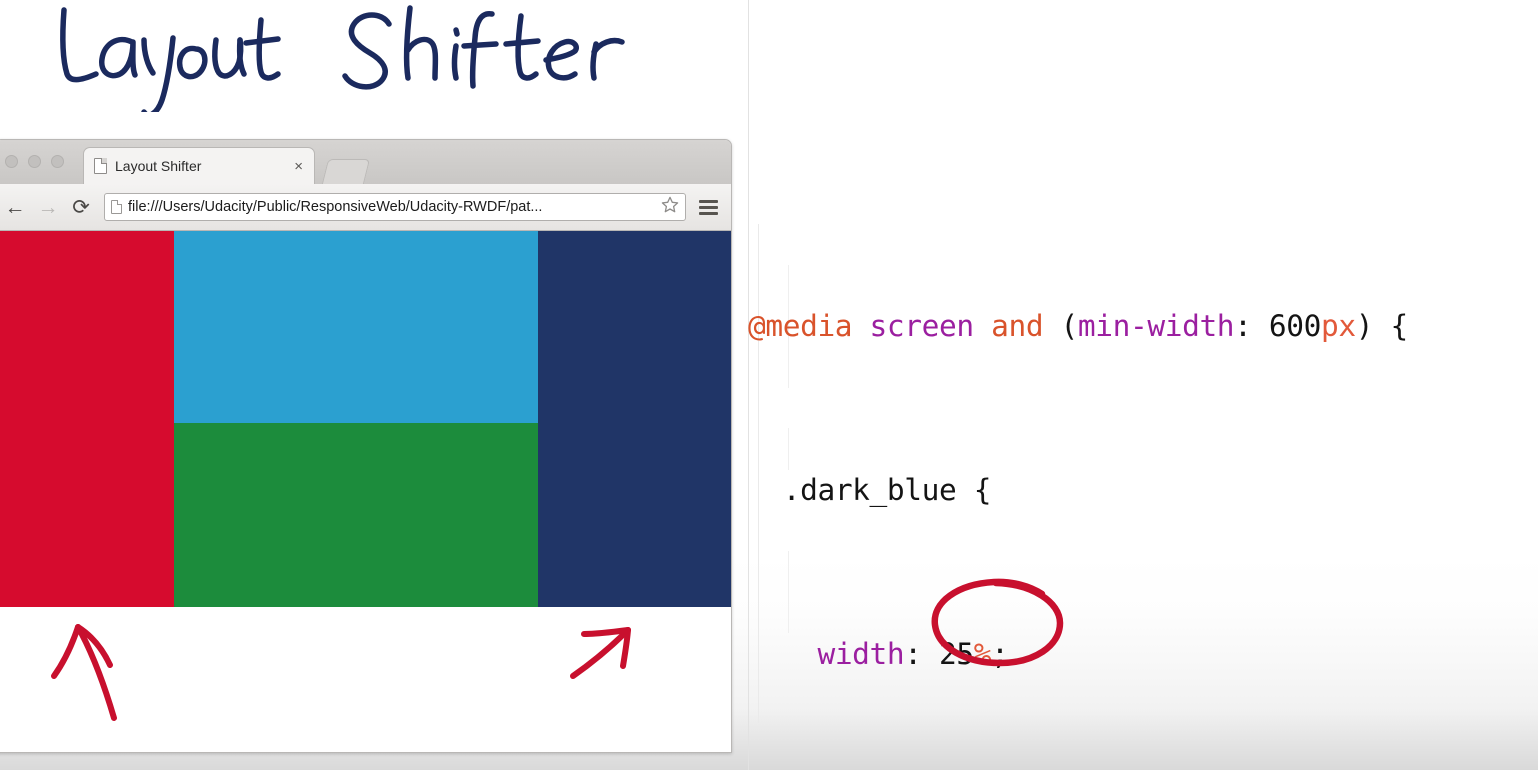 The width and height of the screenshot is (1538, 770). Describe the element at coordinates (15, 207) in the screenshot. I see `back-icon: ←` at that location.